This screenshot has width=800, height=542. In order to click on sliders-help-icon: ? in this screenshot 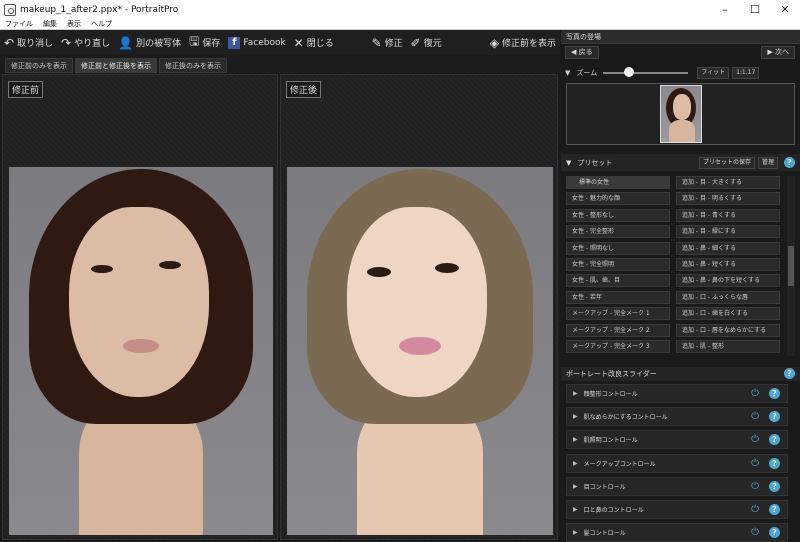, I will do `click(789, 373)`.